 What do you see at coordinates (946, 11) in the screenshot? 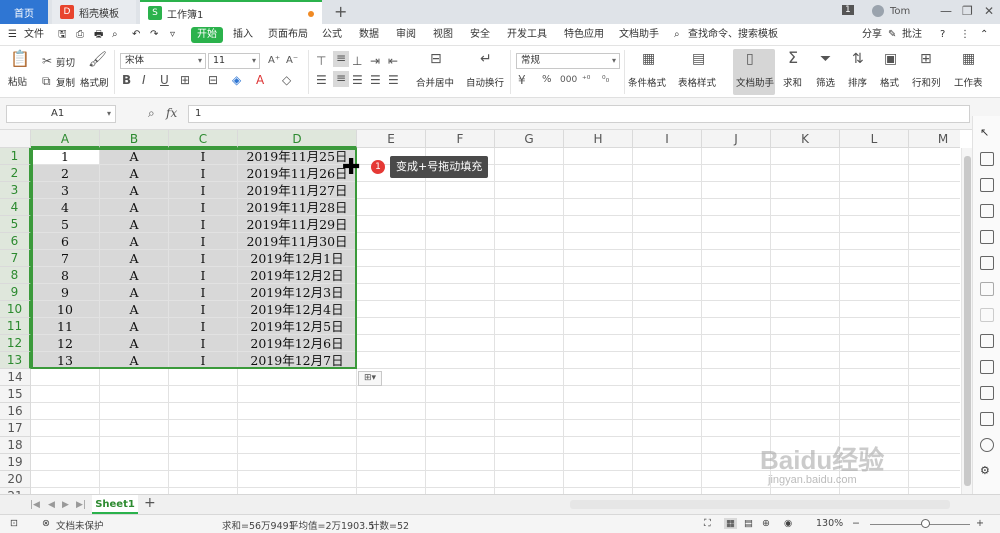
I see `minimize-icon: —` at bounding box center [946, 11].